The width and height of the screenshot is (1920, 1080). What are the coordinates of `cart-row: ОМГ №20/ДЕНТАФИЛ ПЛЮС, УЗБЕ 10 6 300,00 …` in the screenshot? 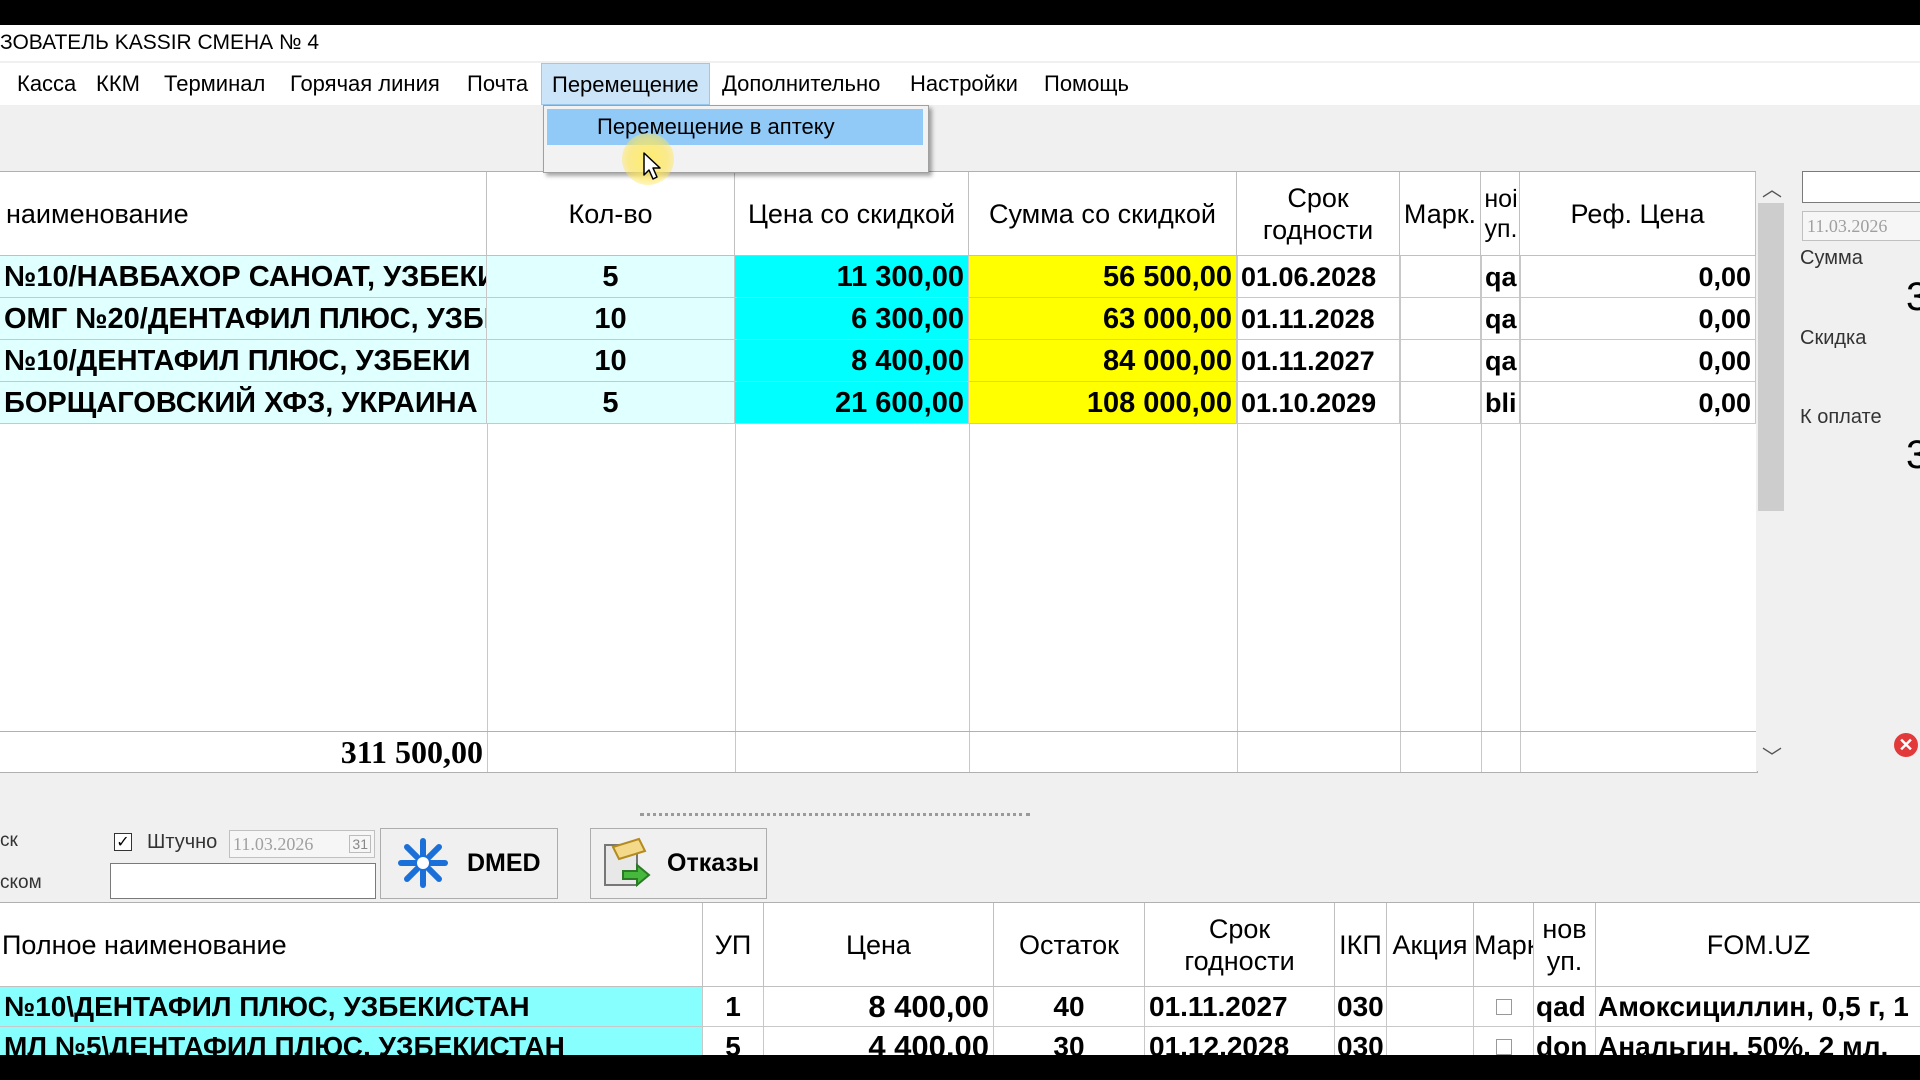 It's located at (878, 319).